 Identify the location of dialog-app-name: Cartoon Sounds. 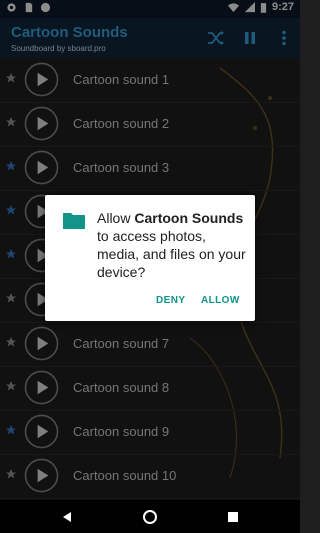
(189, 218).